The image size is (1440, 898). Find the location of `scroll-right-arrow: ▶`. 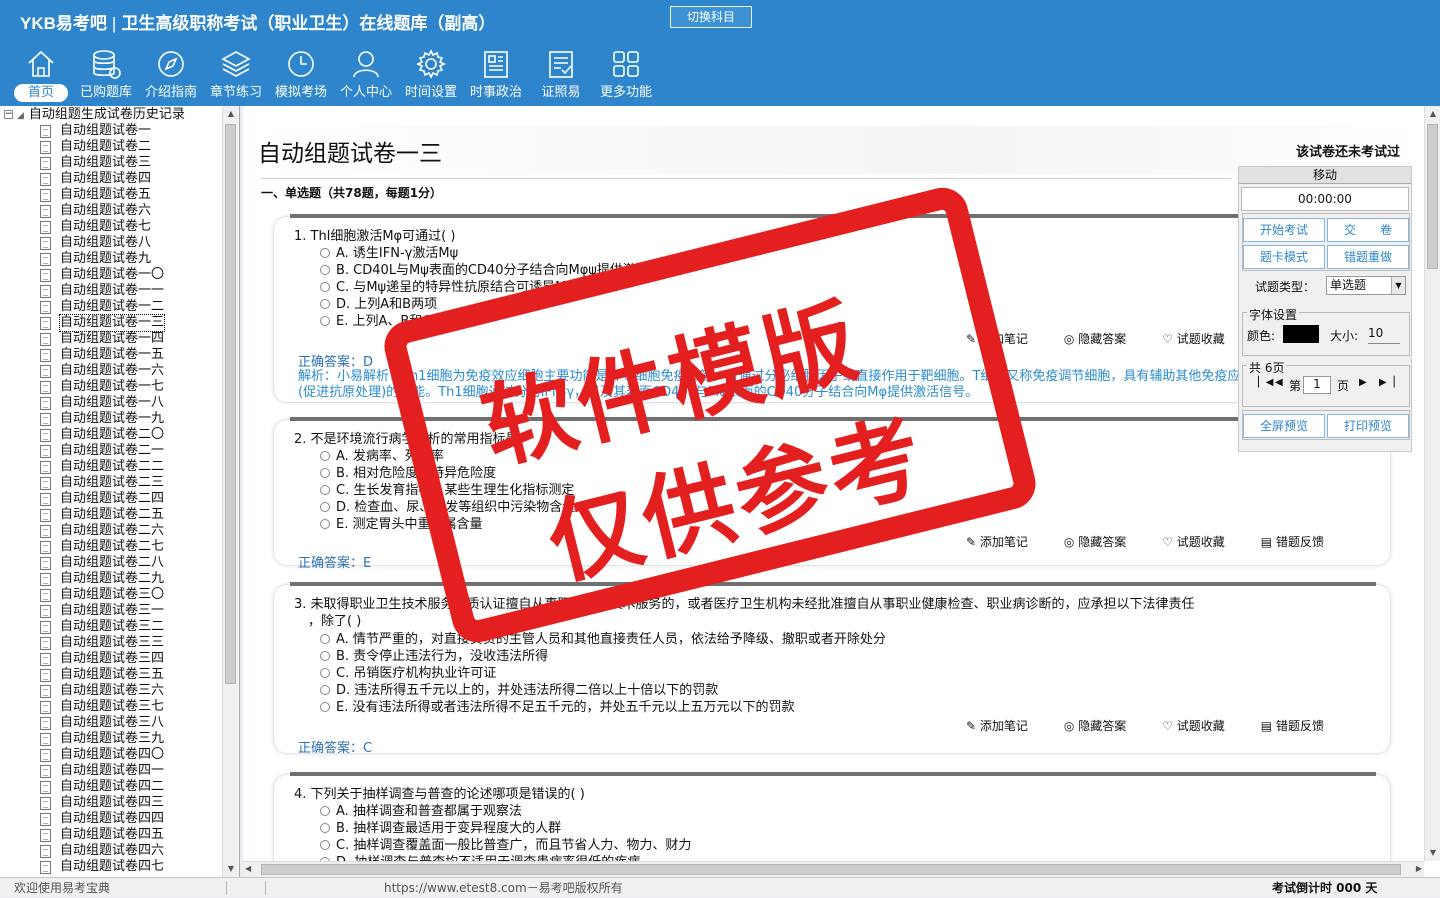

scroll-right-arrow: ▶ is located at coordinates (1419, 868).